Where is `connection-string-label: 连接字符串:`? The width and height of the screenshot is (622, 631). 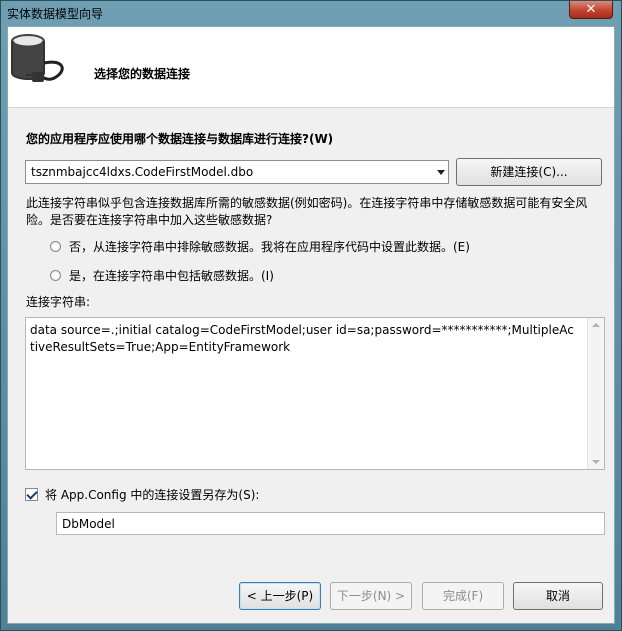
connection-string-label: 连接字符串: is located at coordinates (58, 302).